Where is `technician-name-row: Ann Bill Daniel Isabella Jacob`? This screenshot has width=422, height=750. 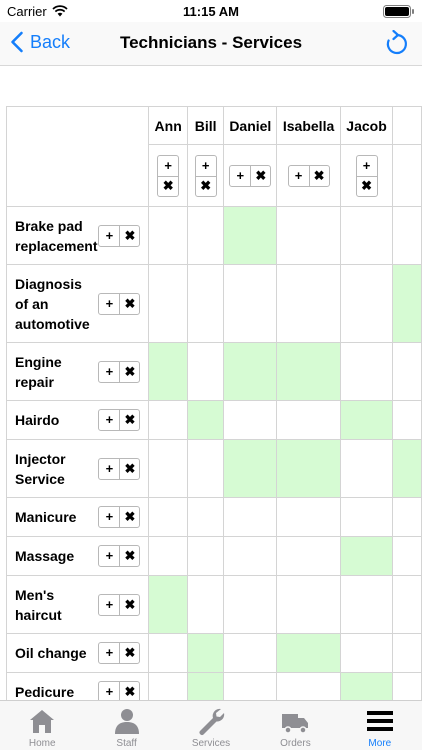 technician-name-row: Ann Bill Daniel Isabella Jacob is located at coordinates (213, 156).